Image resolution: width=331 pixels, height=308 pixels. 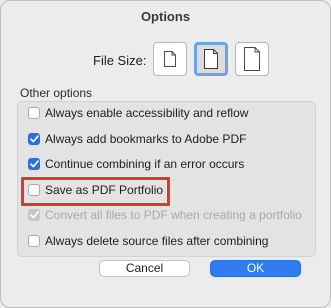 I want to click on file-size-large-button, so click(x=252, y=59).